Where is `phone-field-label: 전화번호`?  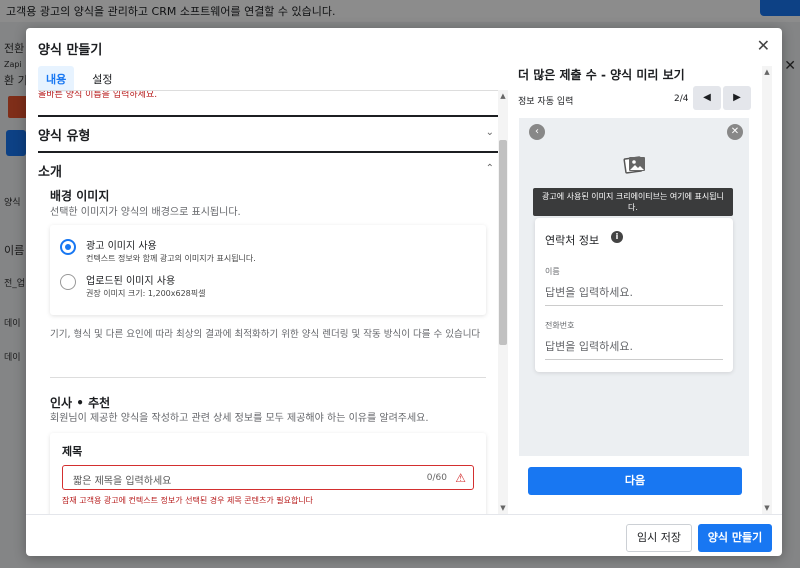 phone-field-label: 전화번호 is located at coordinates (560, 325).